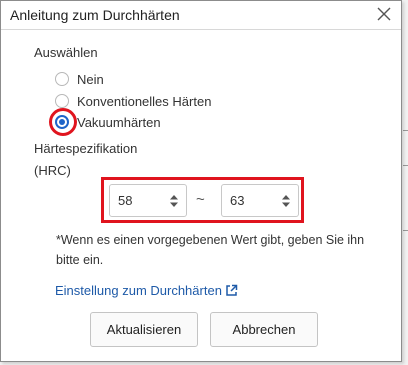 The height and width of the screenshot is (365, 408). What do you see at coordinates (384, 14) in the screenshot?
I see `close-icon` at bounding box center [384, 14].